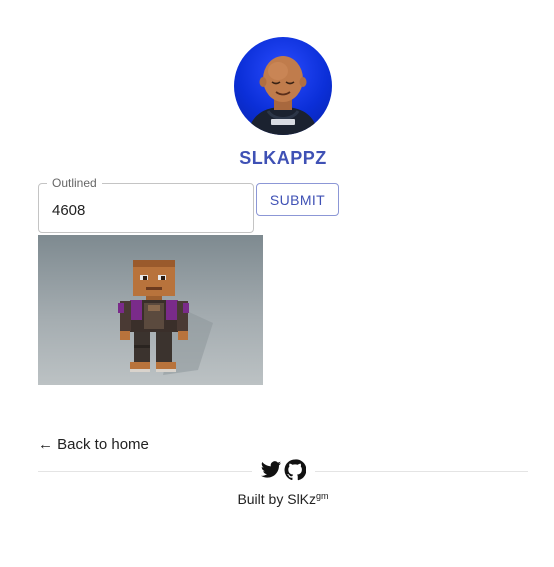 Image resolution: width=554 pixels, height=567 pixels. I want to click on avatar, so click(283, 86).